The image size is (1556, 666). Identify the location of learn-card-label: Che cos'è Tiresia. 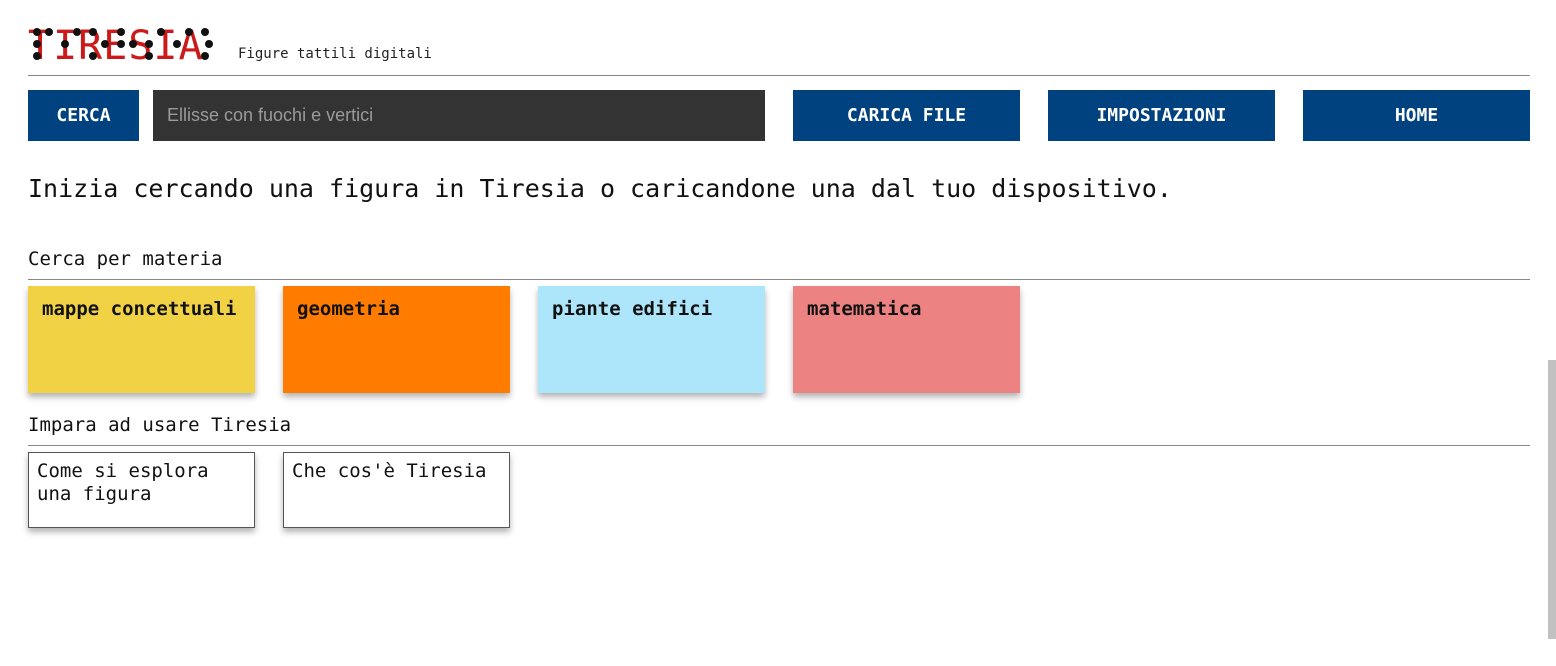
(389, 471).